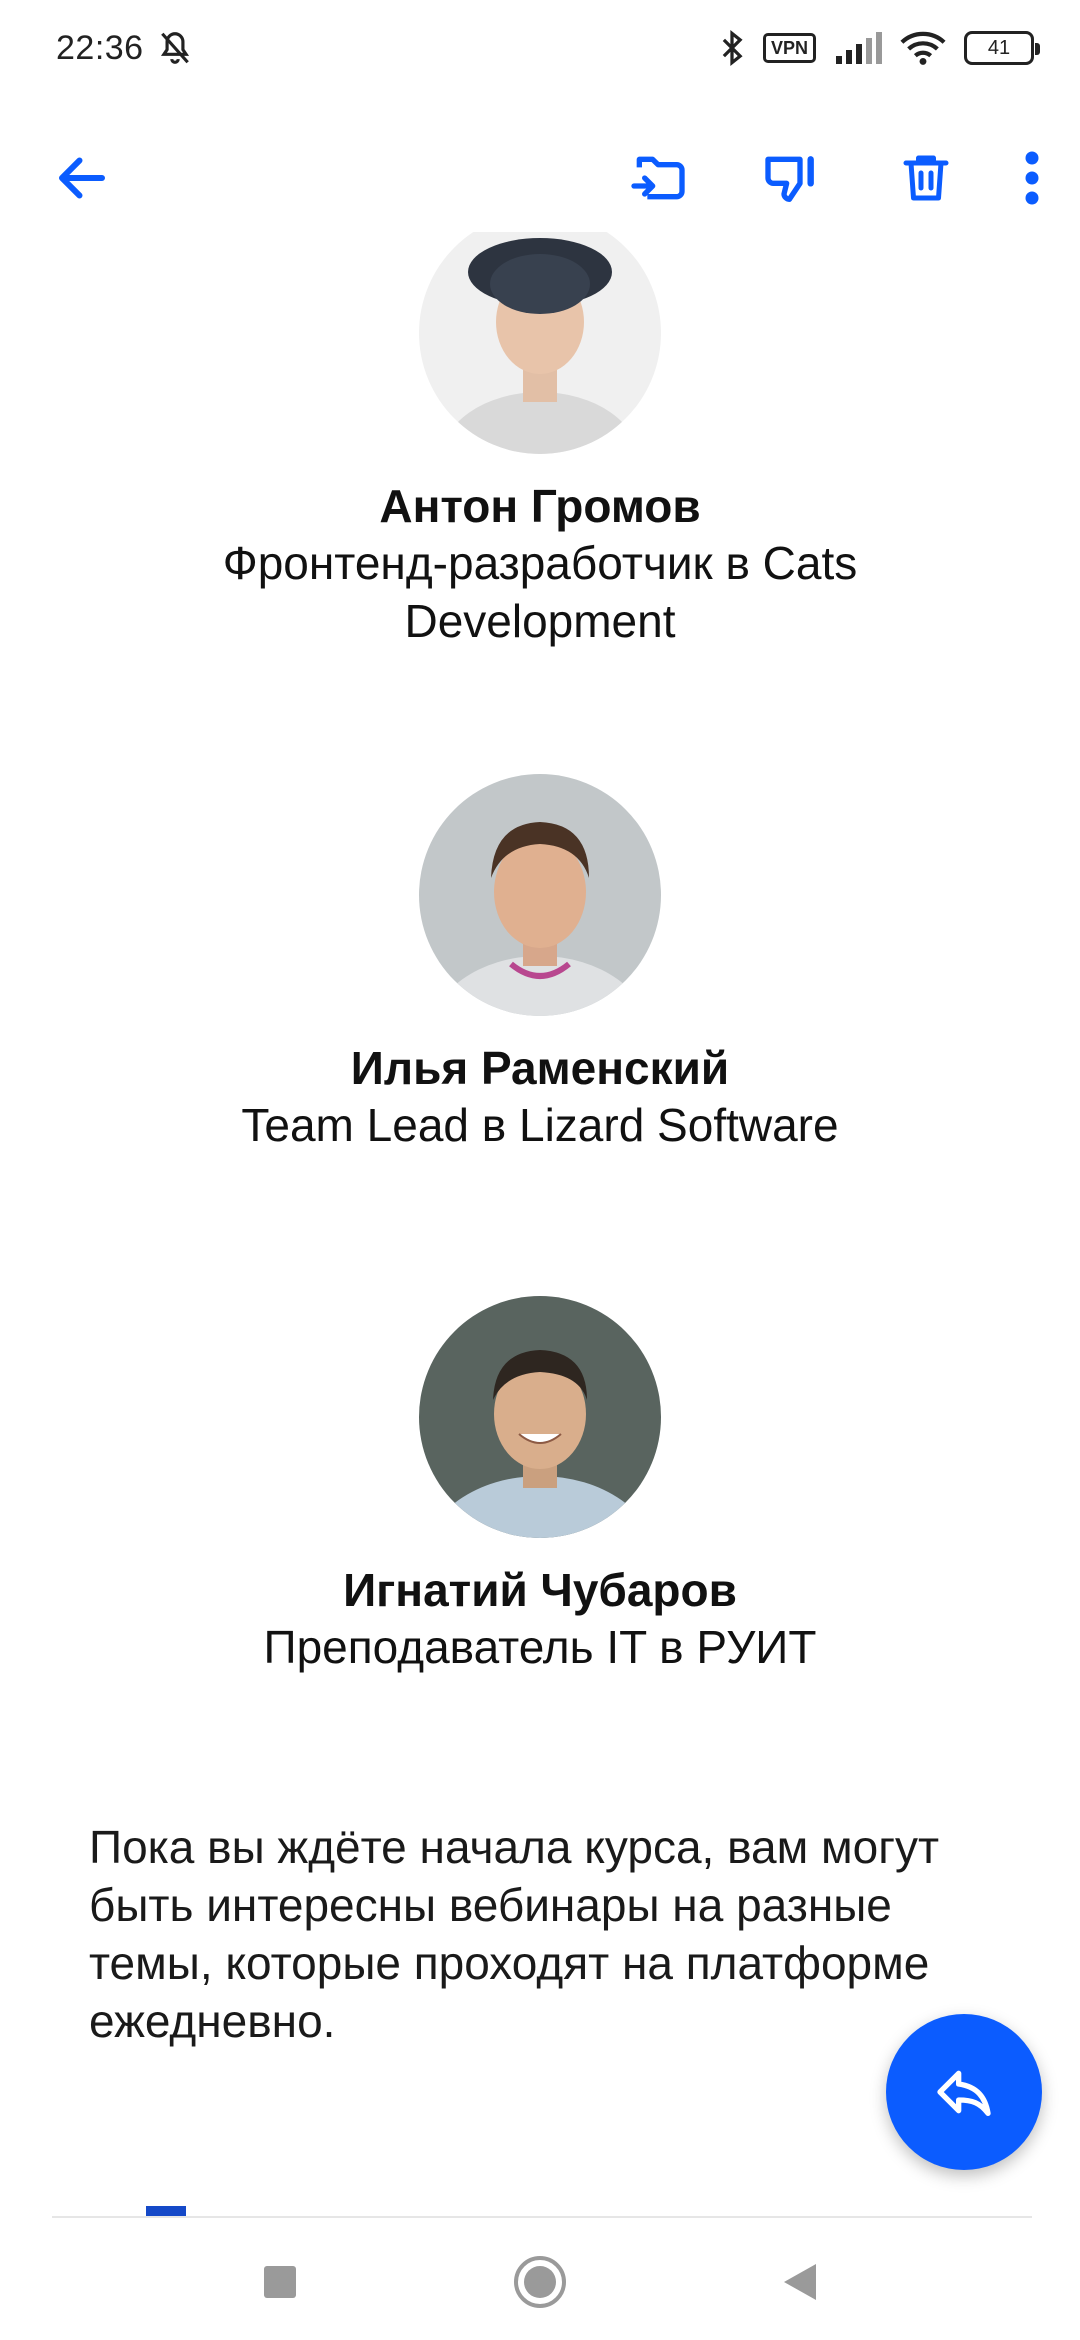 This screenshot has height=2340, width=1080. What do you see at coordinates (540, 48) in the screenshot?
I see `status-bar: 22:36 VPN 41` at bounding box center [540, 48].